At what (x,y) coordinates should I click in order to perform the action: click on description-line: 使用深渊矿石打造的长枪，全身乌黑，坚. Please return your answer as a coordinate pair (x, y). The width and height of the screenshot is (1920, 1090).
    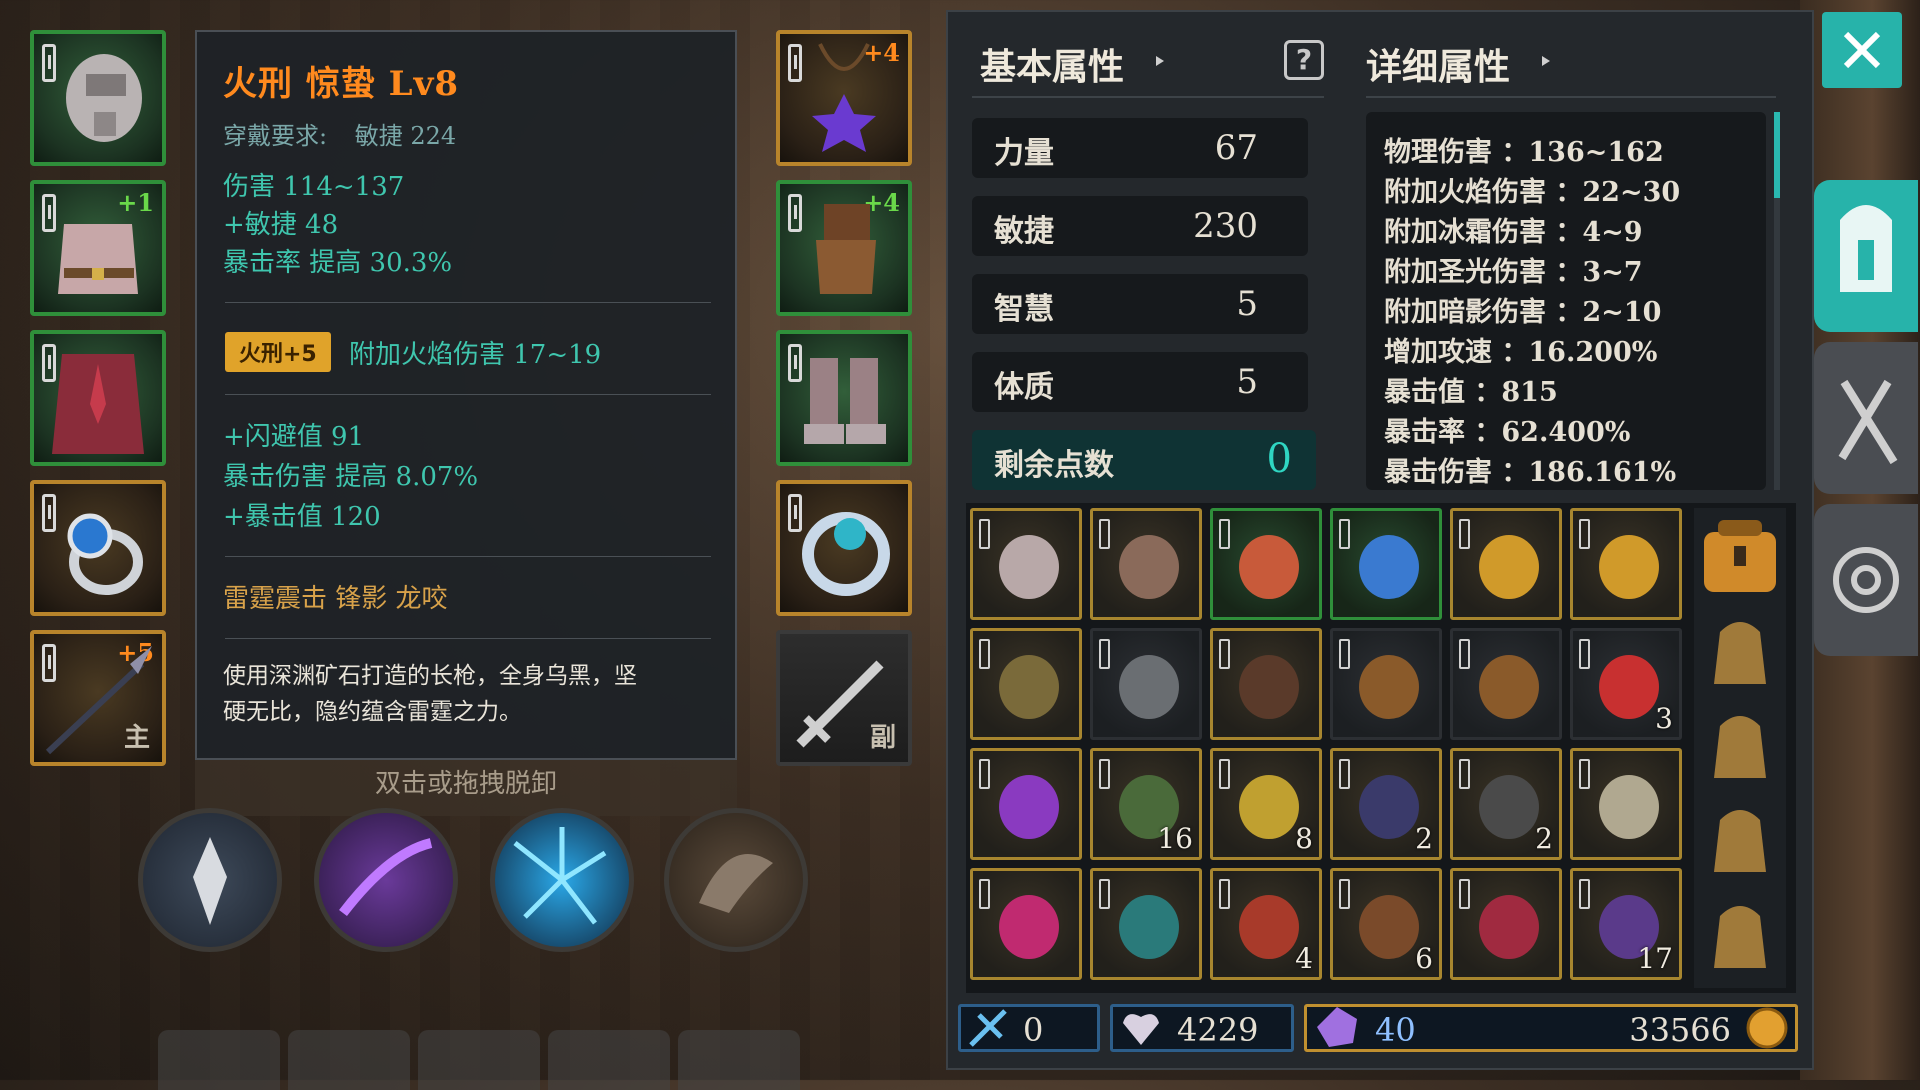
    Looking at the image, I should click on (430, 676).